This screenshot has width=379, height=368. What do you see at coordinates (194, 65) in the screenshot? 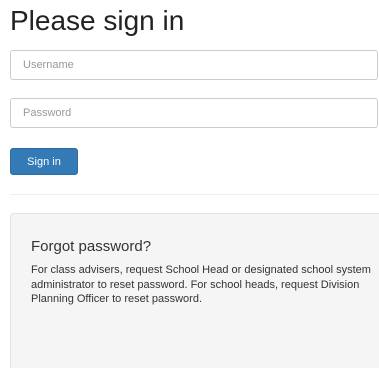
I see `username-input` at bounding box center [194, 65].